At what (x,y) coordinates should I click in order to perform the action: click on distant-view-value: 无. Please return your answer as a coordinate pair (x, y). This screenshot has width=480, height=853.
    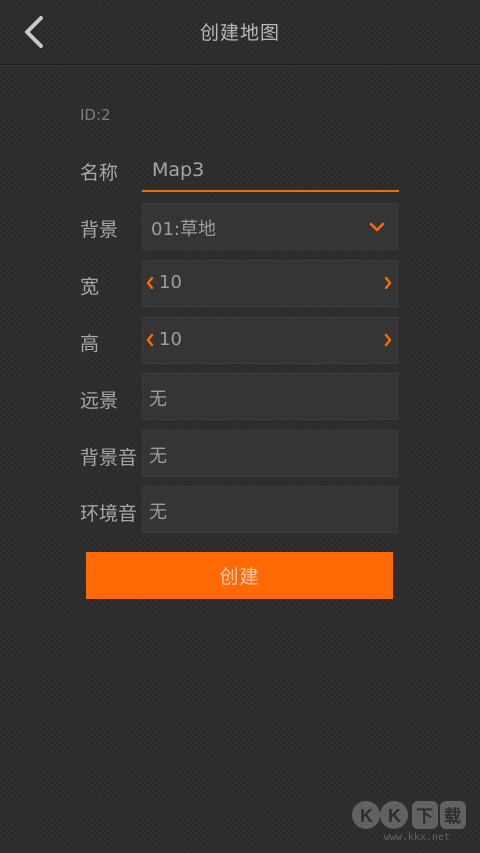
    Looking at the image, I should click on (158, 399).